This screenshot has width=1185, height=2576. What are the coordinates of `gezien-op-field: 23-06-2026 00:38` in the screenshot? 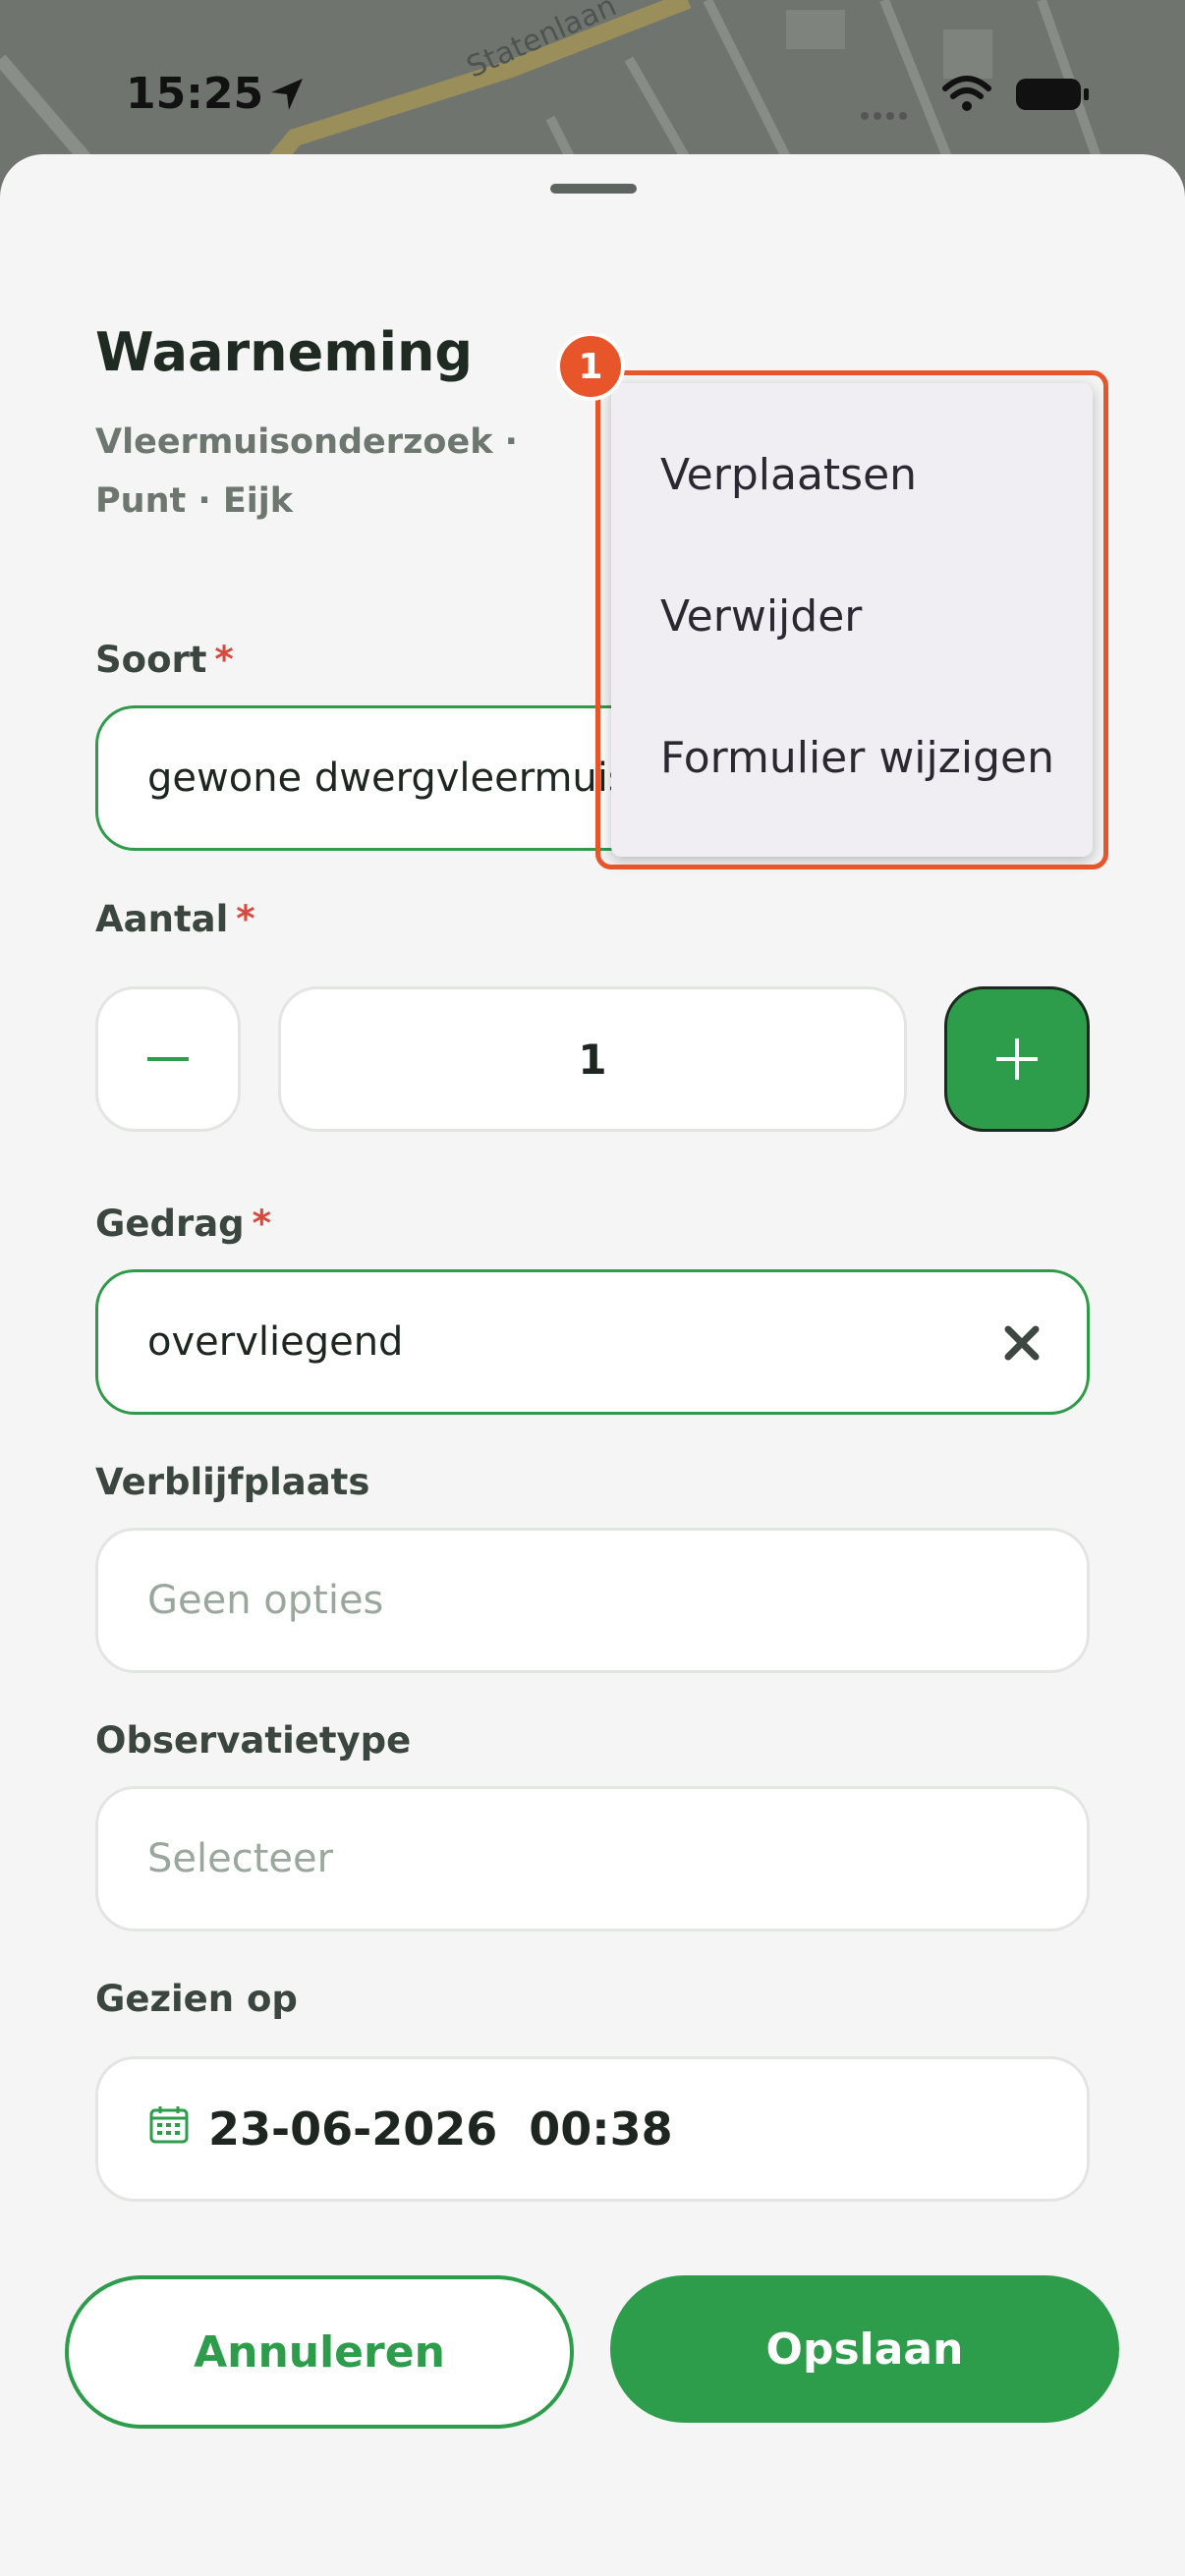 It's located at (592, 2129).